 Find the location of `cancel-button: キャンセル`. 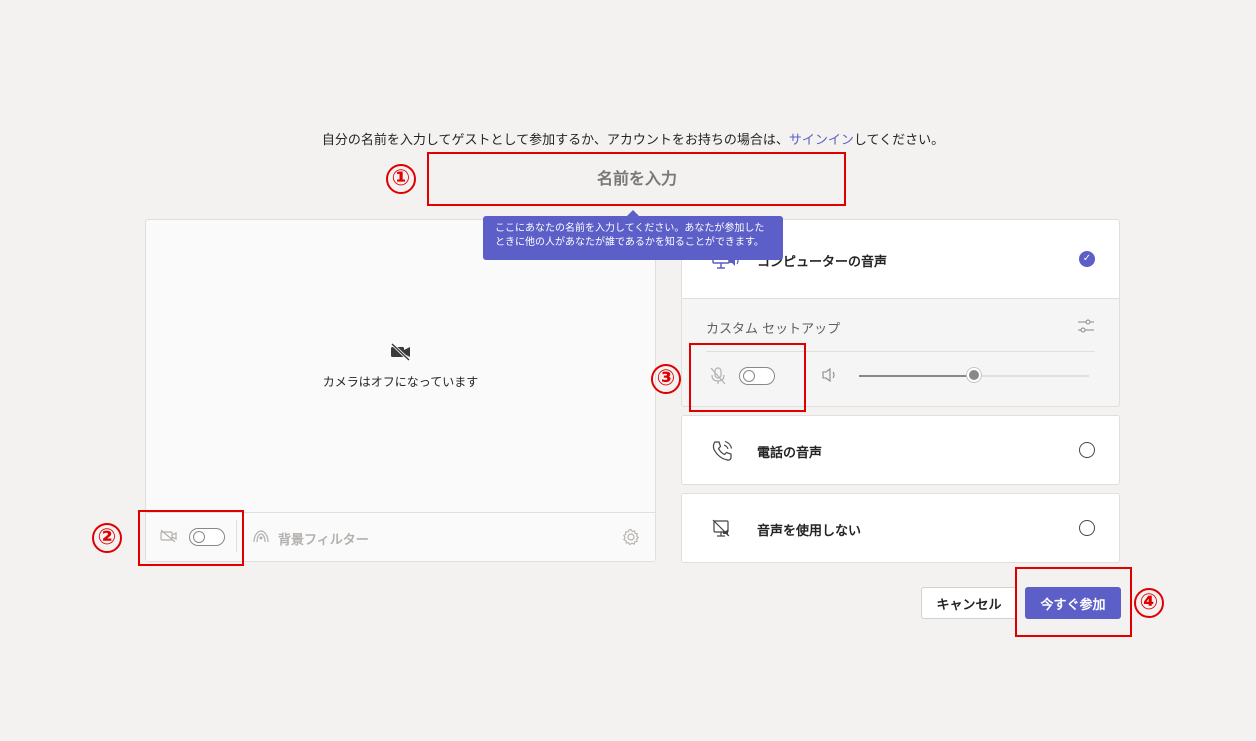

cancel-button: キャンセル is located at coordinates (969, 603).